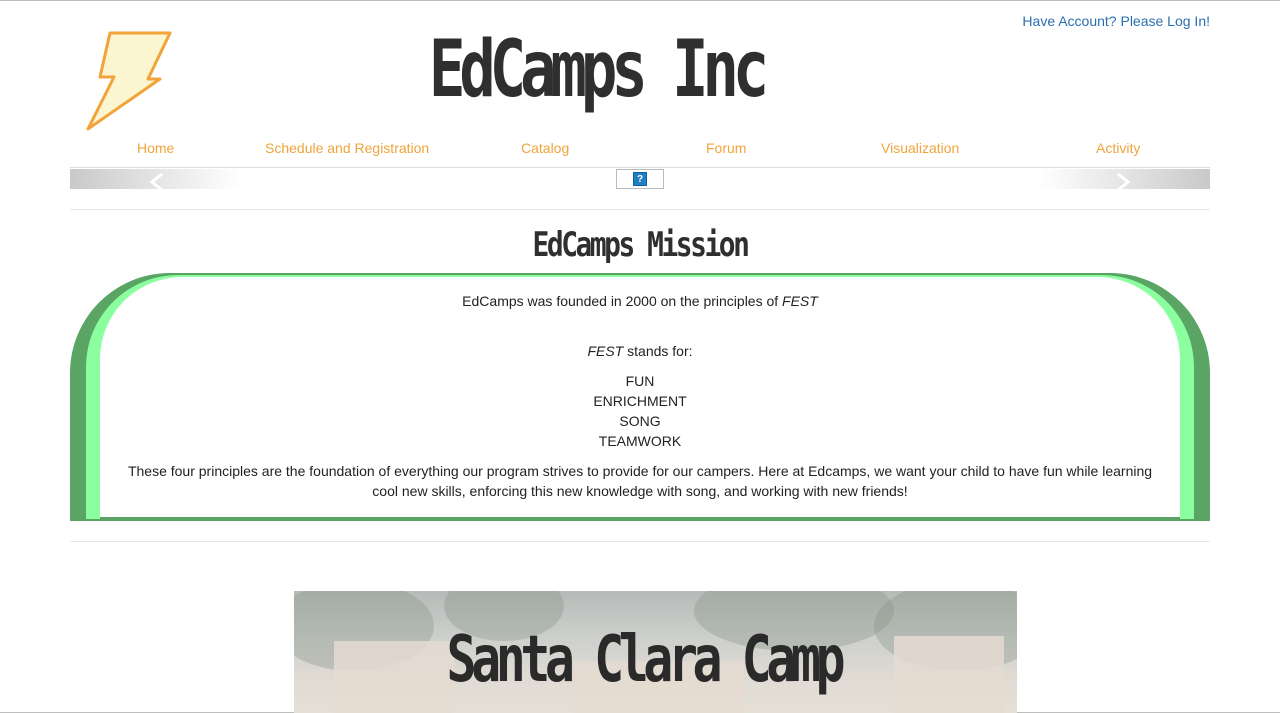 The image size is (1280, 713). What do you see at coordinates (605, 351) in the screenshot?
I see `stands-em: FEST` at bounding box center [605, 351].